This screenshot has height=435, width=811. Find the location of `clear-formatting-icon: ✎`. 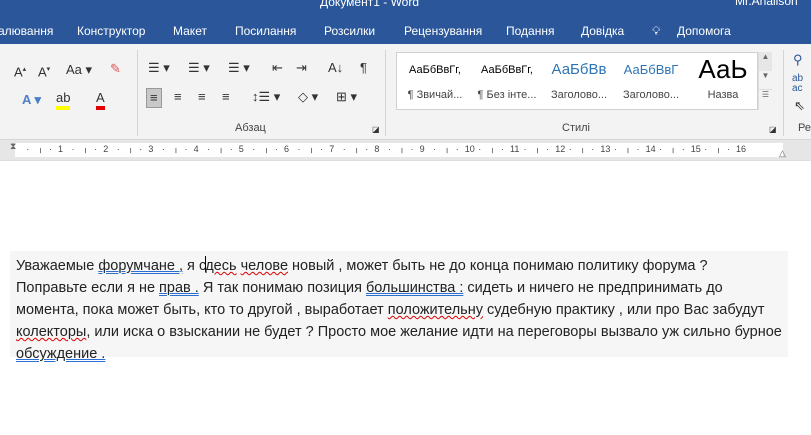

clear-formatting-icon: ✎ is located at coordinates (115, 69).